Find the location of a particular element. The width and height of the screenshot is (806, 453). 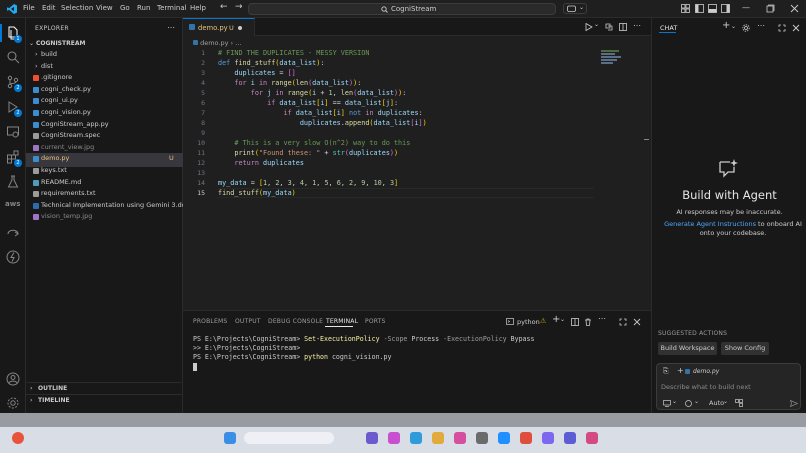

chat-settings-icon is located at coordinates (746, 28).